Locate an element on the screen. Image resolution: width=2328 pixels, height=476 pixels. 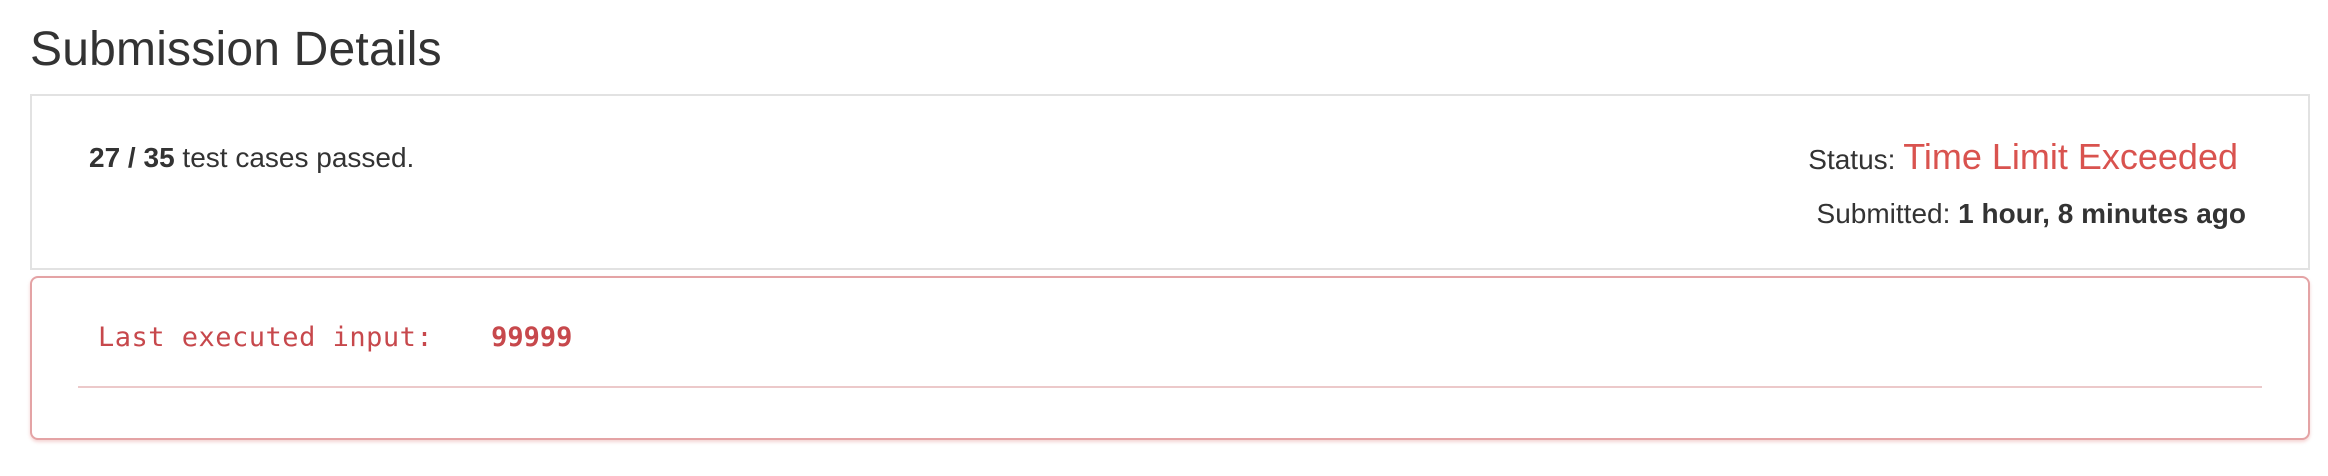
test-cases-passed: 27 / 35 test cases passed. is located at coordinates (251, 158).